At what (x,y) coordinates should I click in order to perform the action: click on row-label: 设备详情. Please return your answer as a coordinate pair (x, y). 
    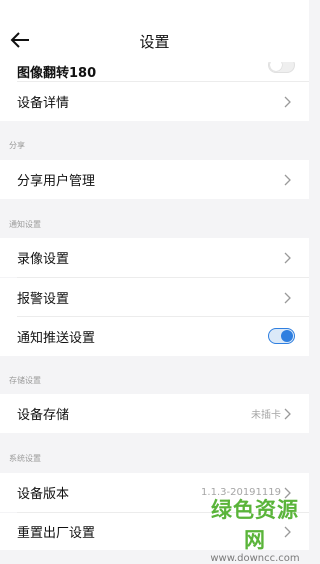
    Looking at the image, I should click on (43, 103).